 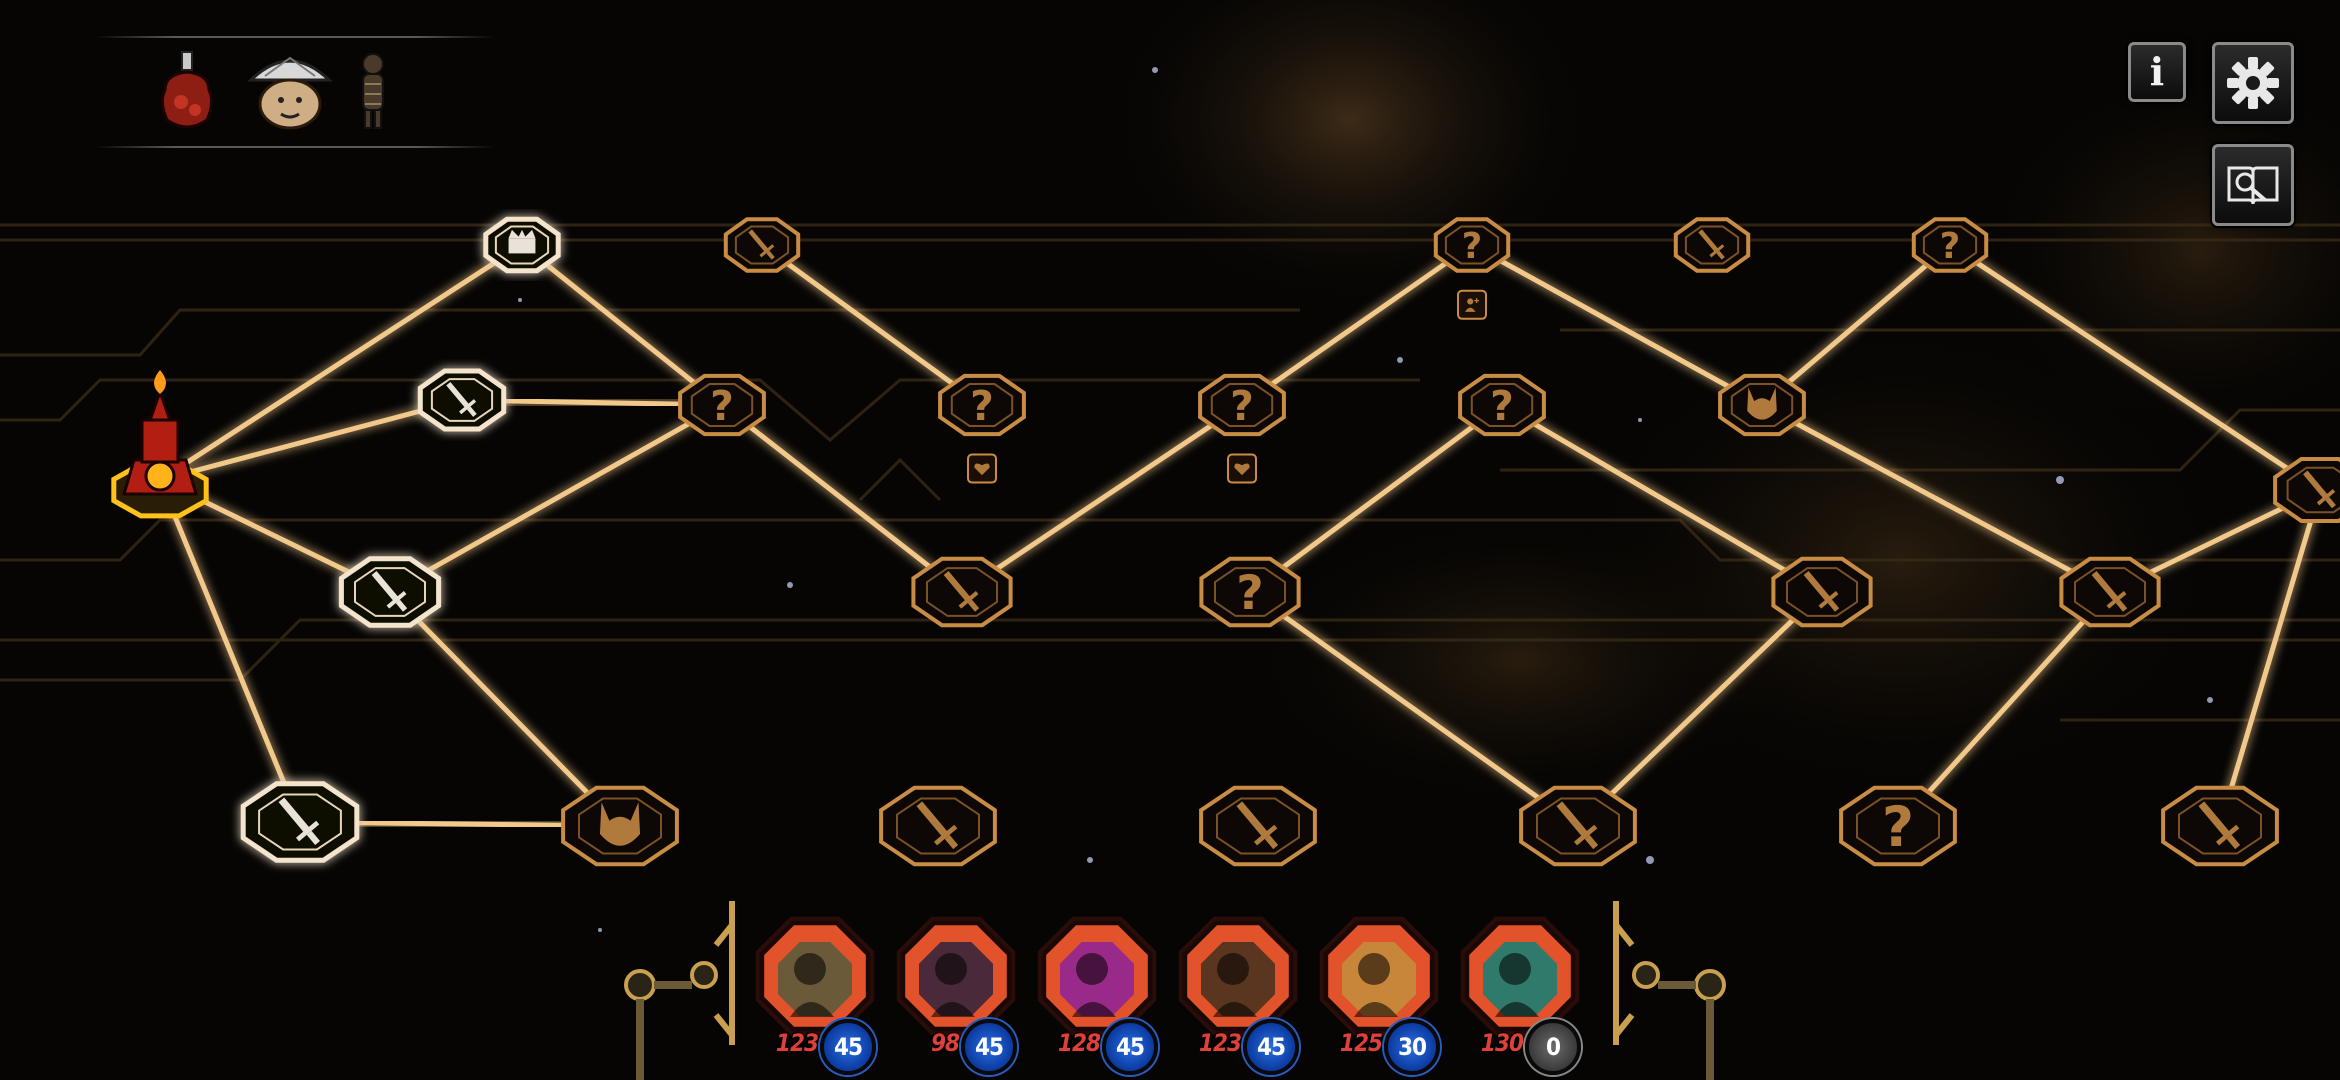 I want to click on log-button, so click(x=2253, y=185).